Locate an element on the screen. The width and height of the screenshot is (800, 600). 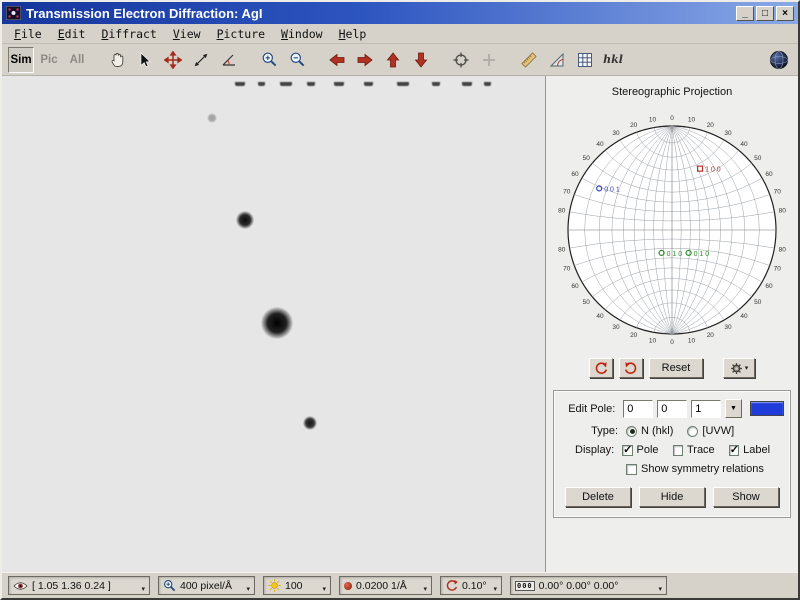
grid-button is located at coordinates (585, 60).